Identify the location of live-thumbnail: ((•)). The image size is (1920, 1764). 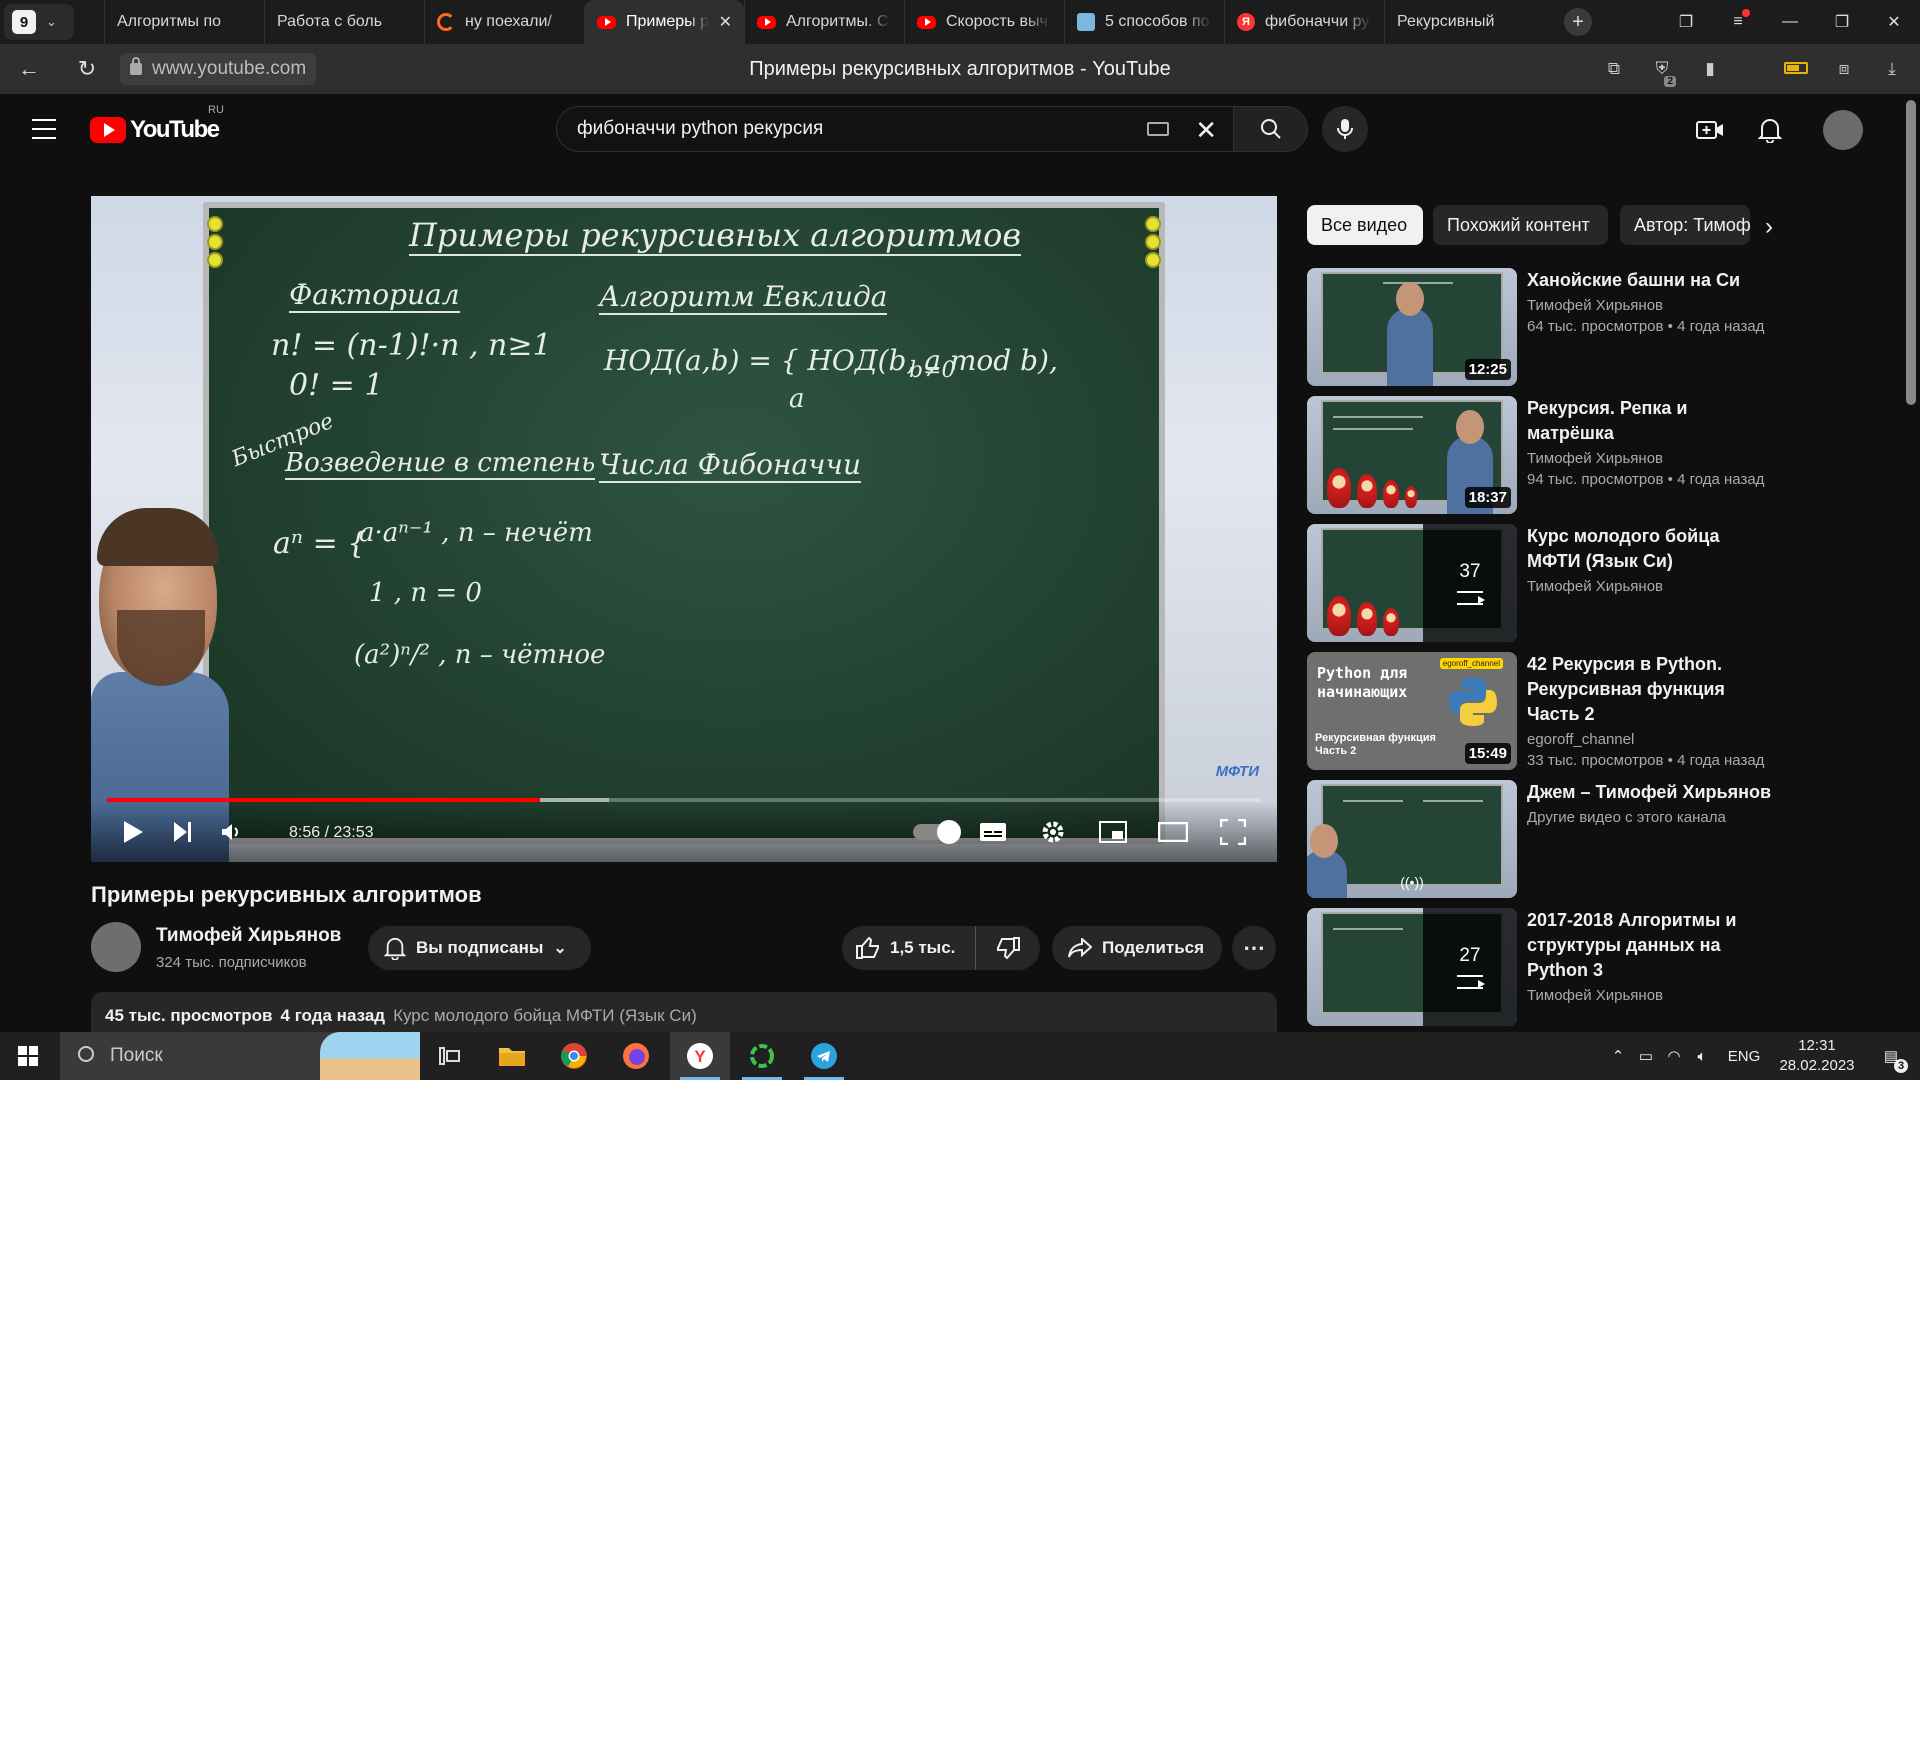
(1412, 839).